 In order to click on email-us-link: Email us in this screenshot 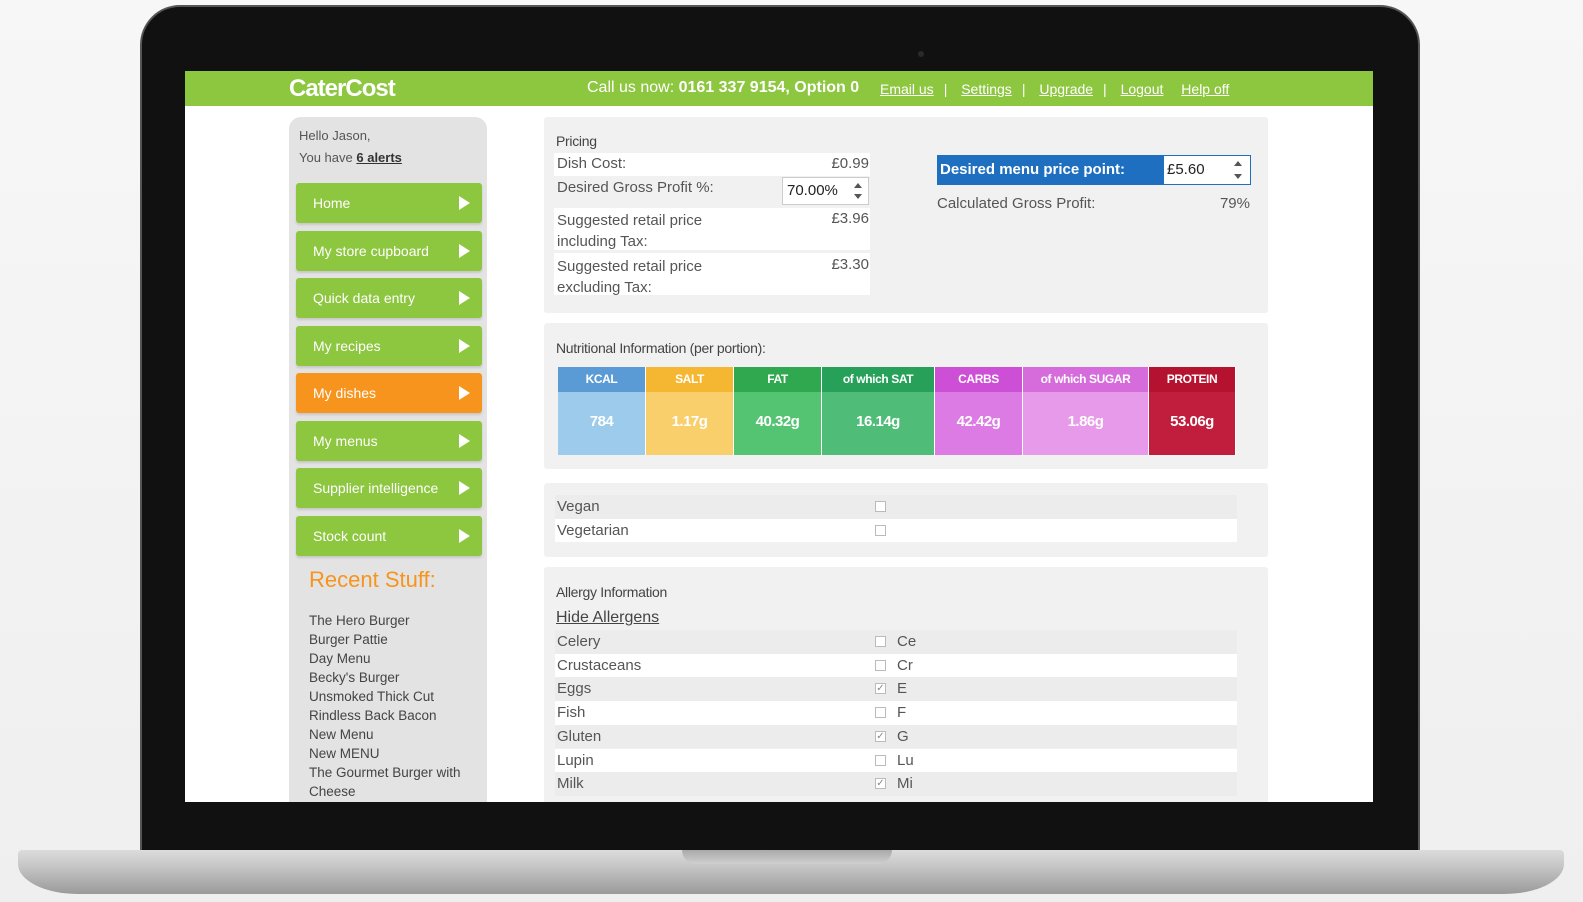, I will do `click(907, 89)`.